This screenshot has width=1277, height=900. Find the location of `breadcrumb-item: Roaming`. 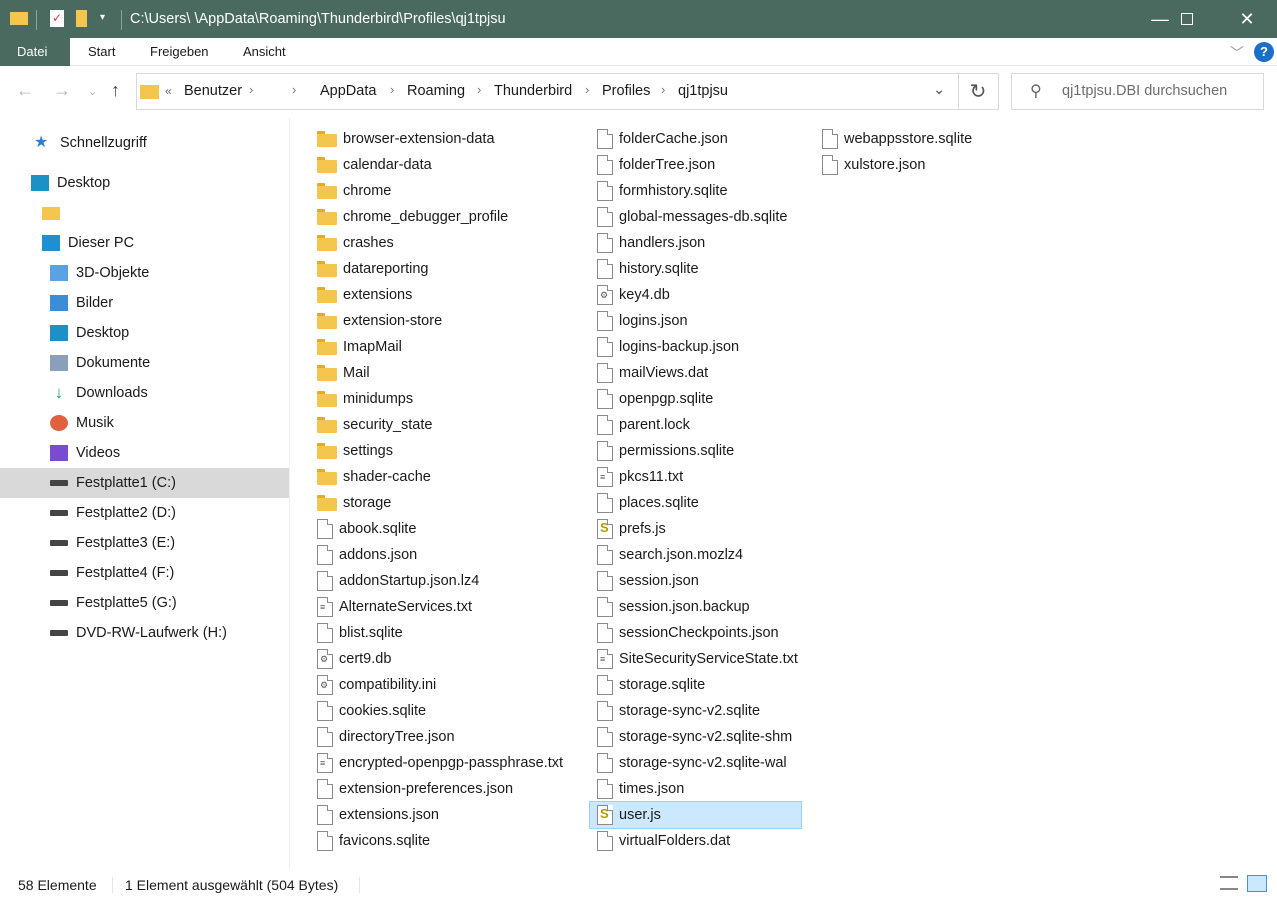

breadcrumb-item: Roaming is located at coordinates (436, 91).